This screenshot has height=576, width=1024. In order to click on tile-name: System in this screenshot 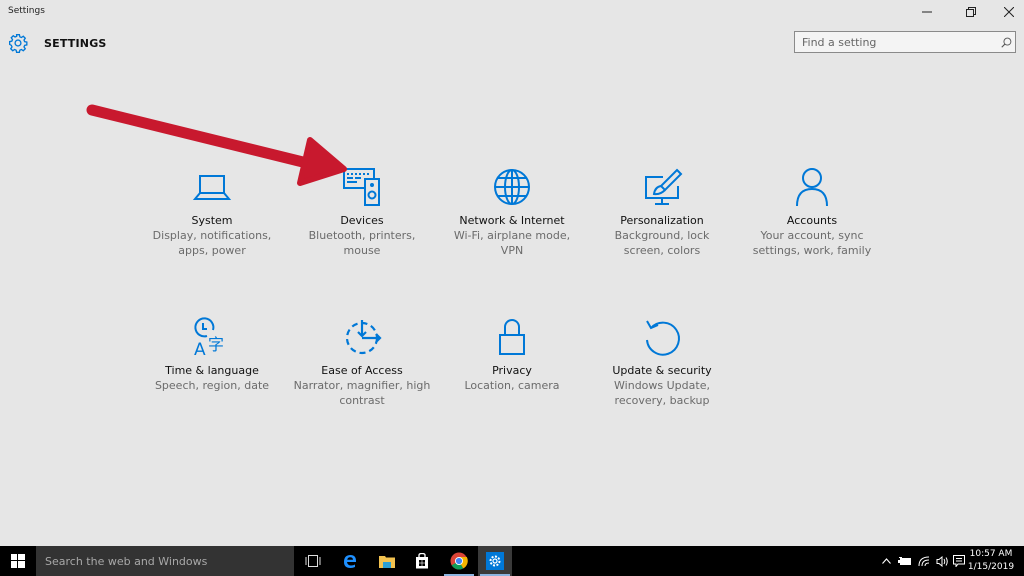, I will do `click(212, 220)`.